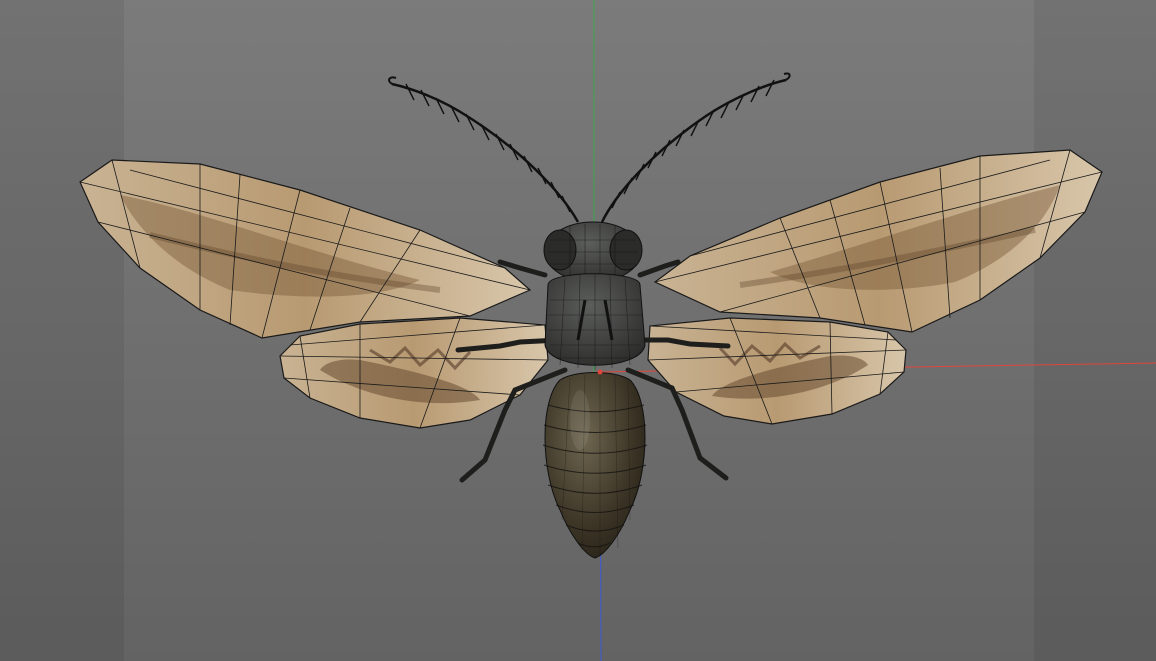 The width and height of the screenshot is (1156, 661). Describe the element at coordinates (414, 373) in the screenshot. I see `left-hindwing` at that location.